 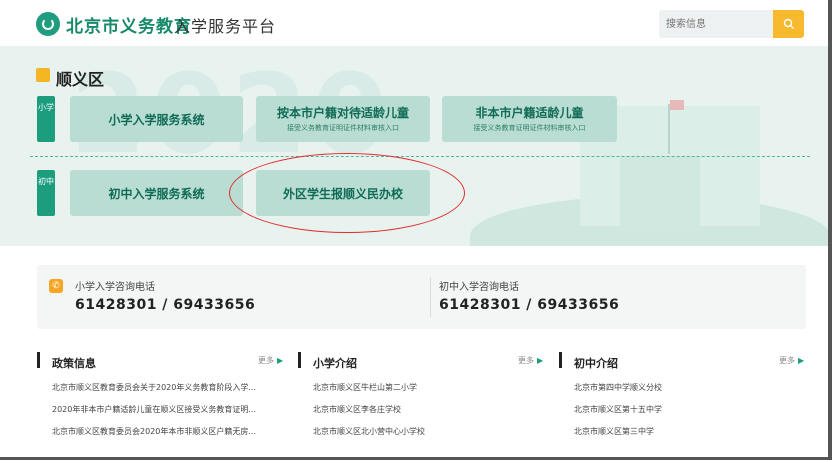 I want to click on search-button, so click(x=788, y=24).